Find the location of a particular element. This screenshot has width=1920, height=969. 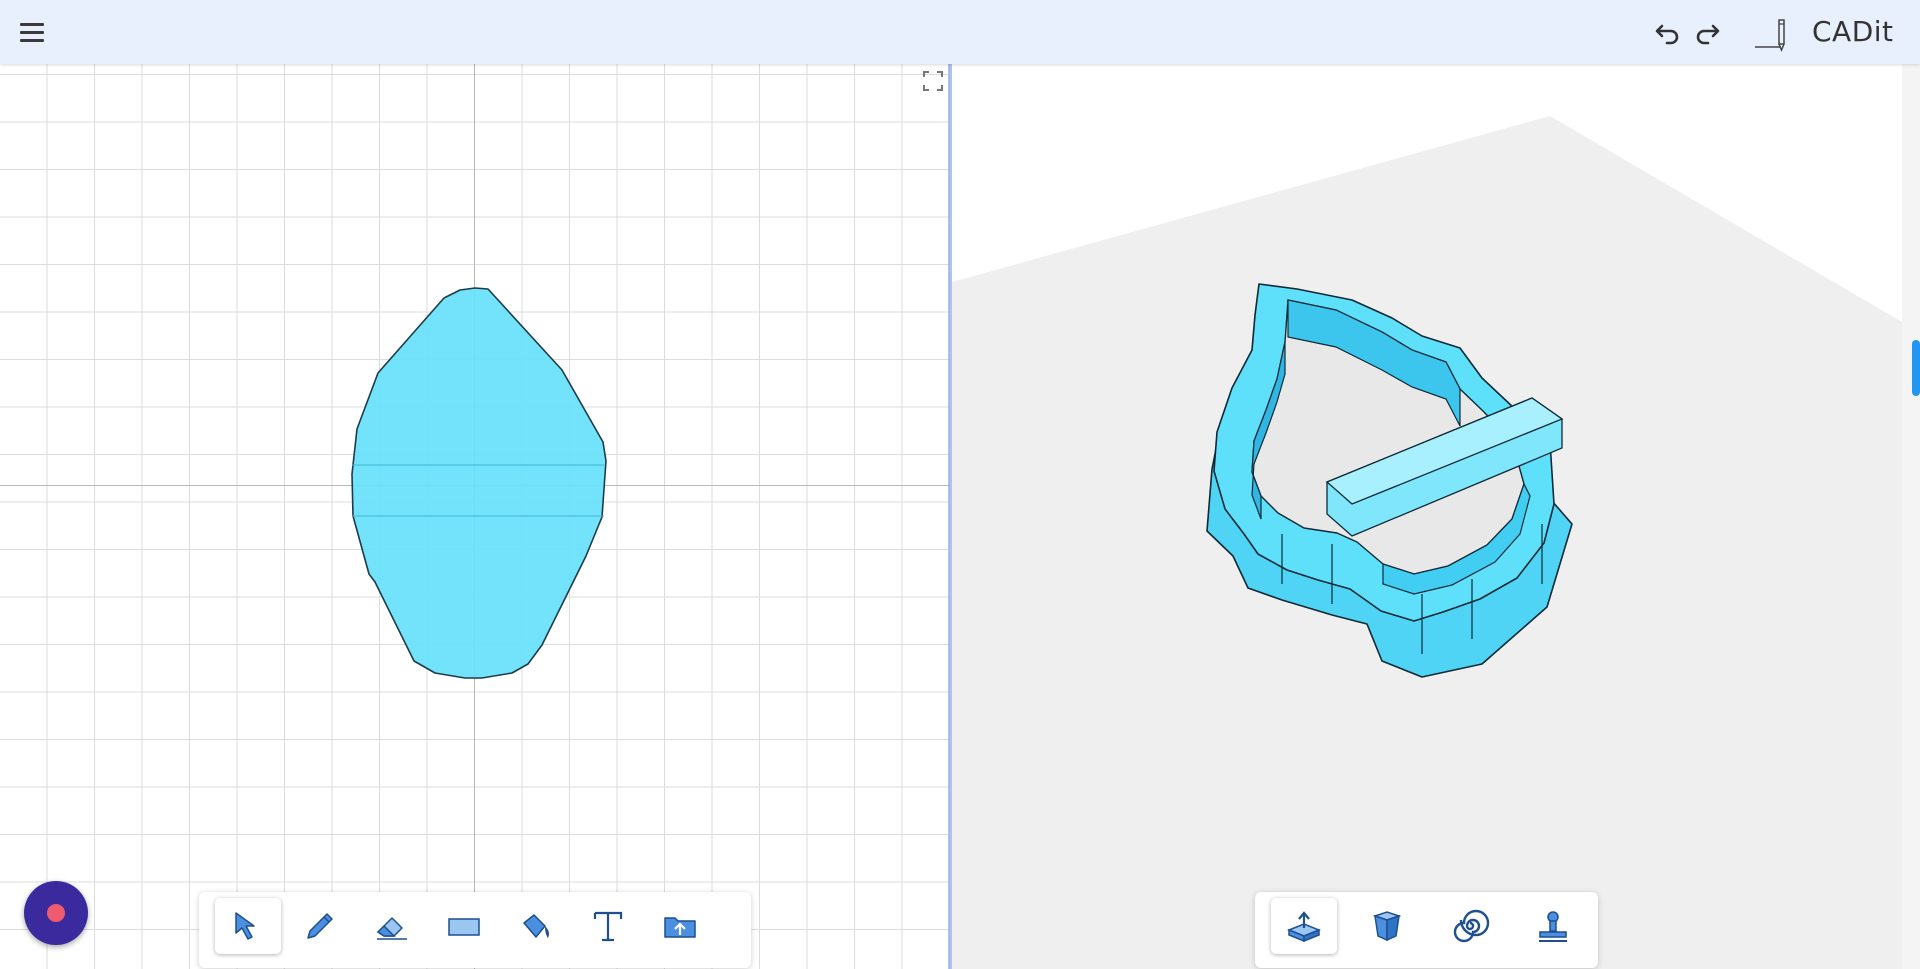

select-tool-button is located at coordinates (248, 926).